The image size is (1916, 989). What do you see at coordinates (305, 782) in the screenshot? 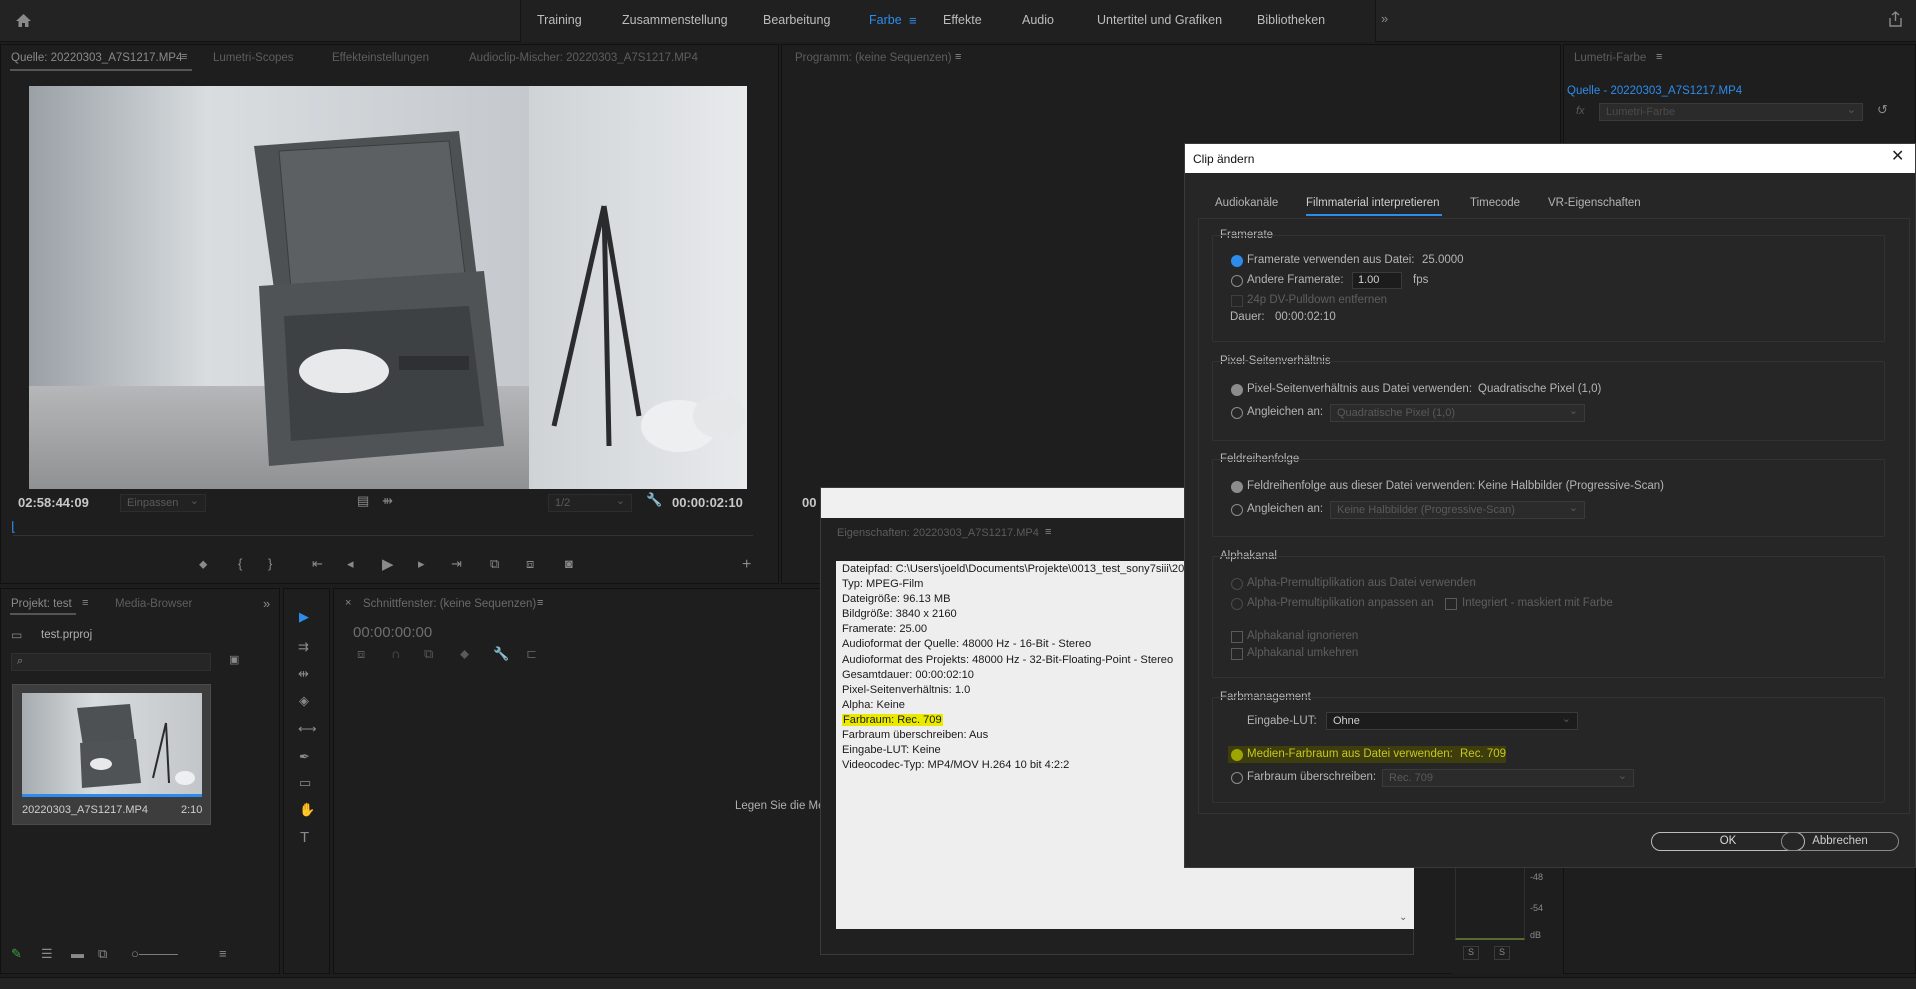
I see `rectangle-icon: ▭` at bounding box center [305, 782].